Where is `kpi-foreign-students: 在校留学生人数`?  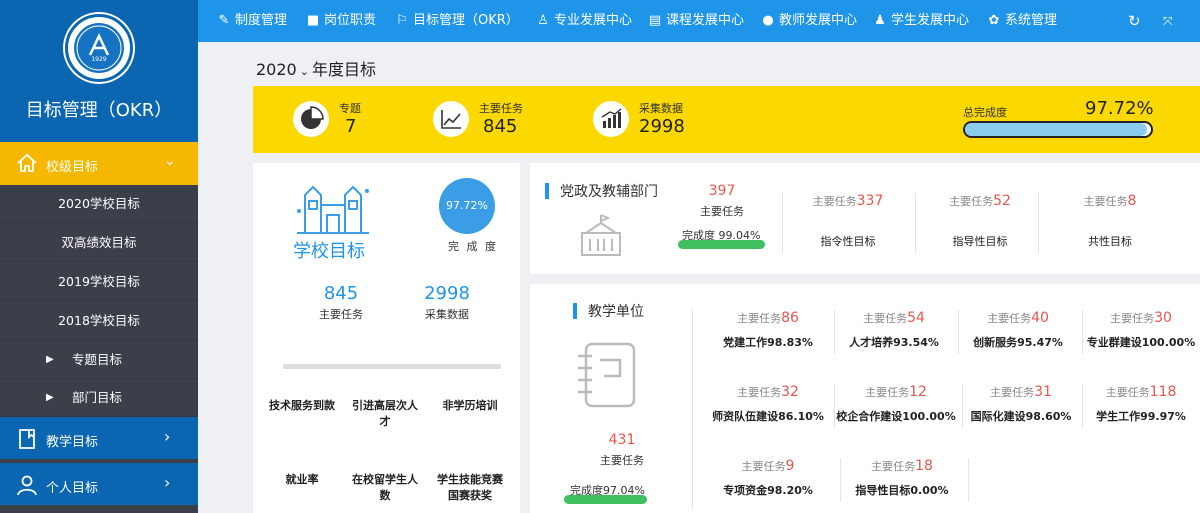 kpi-foreign-students: 在校留学生人数 is located at coordinates (385, 488).